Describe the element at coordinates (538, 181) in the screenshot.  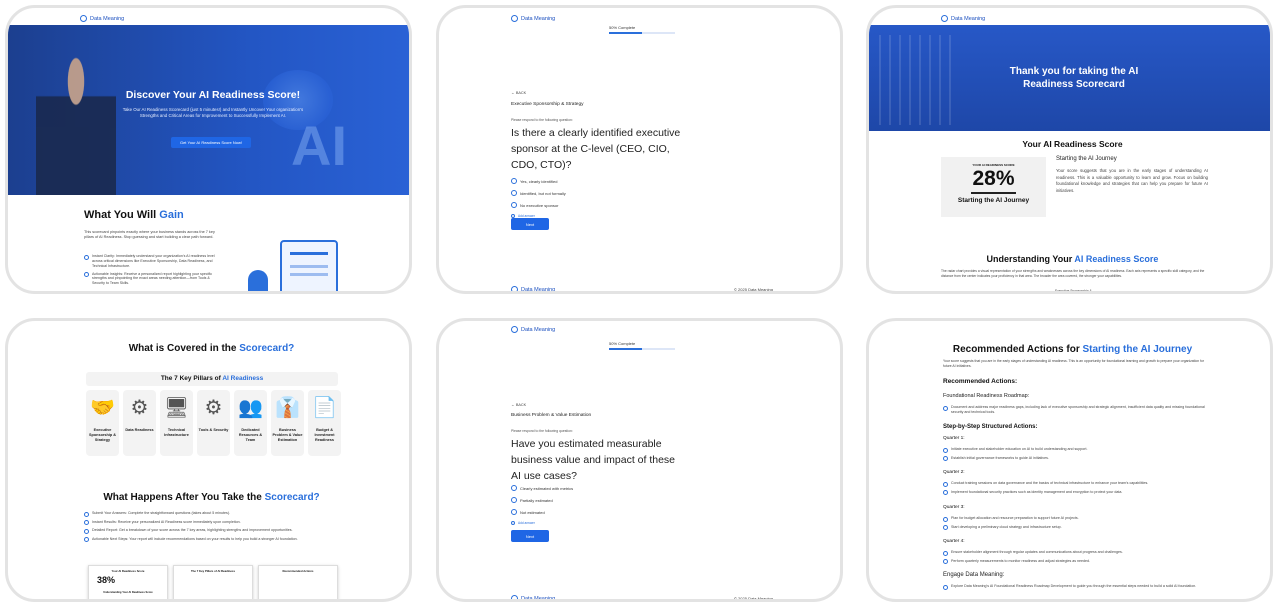
I see `answer-option: Yes, clearly identified` at that location.